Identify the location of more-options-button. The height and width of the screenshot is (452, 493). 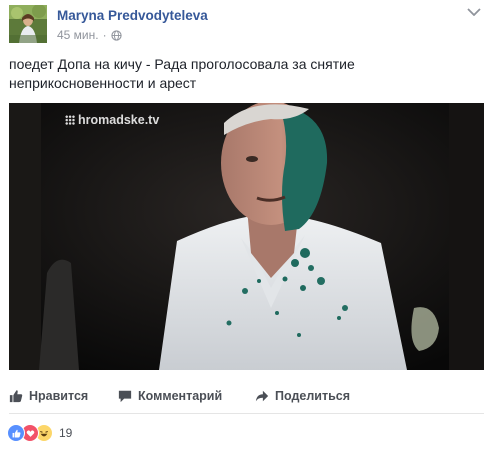
(474, 12).